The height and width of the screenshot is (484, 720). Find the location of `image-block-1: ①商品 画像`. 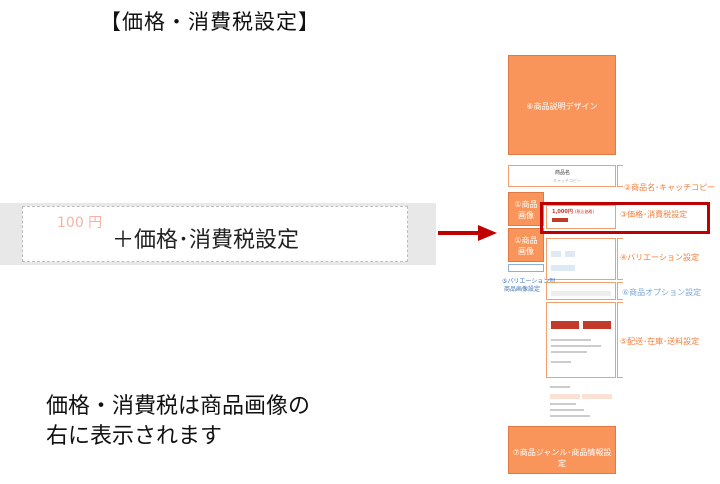

image-block-1: ①商品 画像 is located at coordinates (526, 209).